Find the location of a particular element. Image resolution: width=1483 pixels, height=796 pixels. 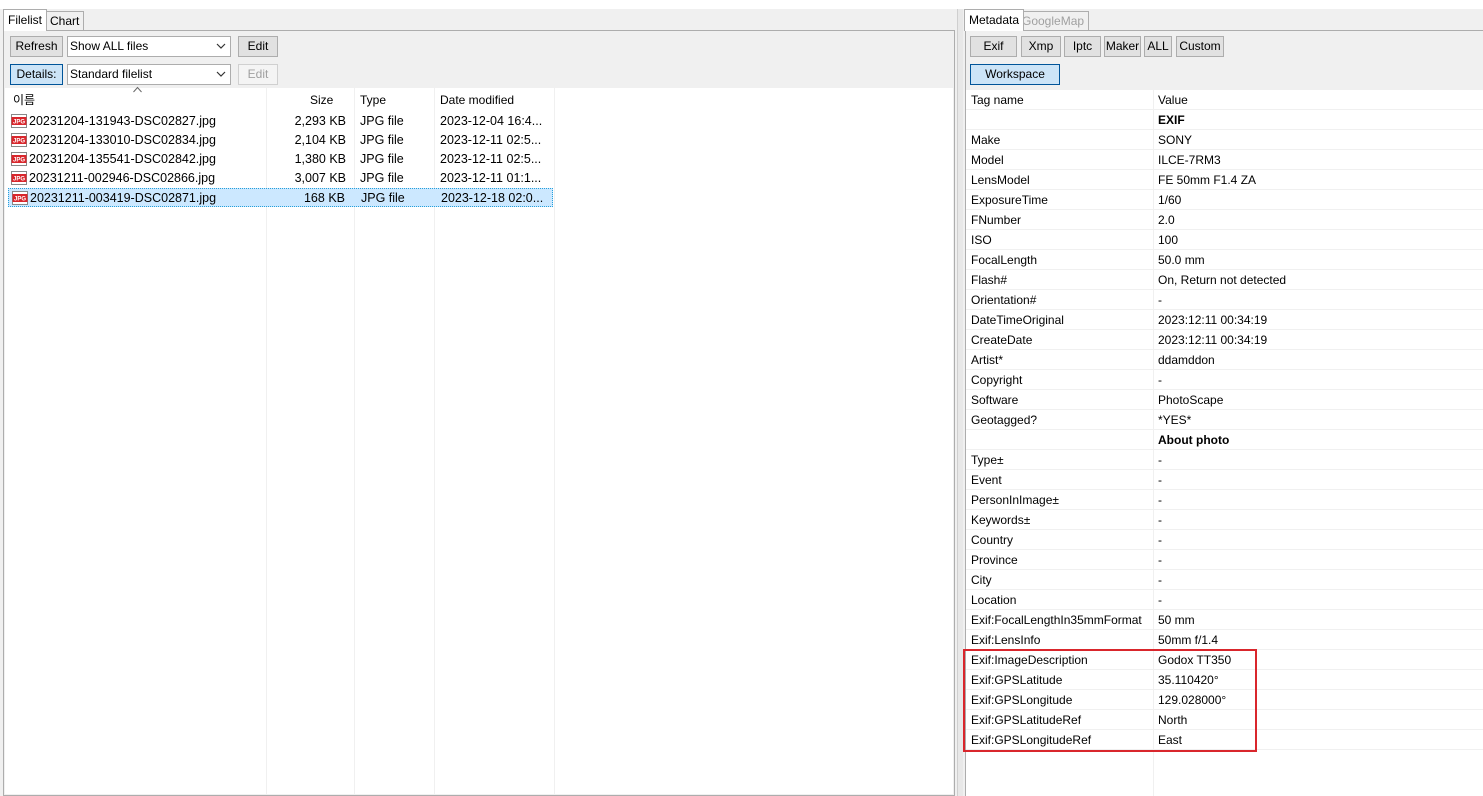

metadata-row: Exif:GPSLongitude 129.028000° is located at coordinates (1224, 700).